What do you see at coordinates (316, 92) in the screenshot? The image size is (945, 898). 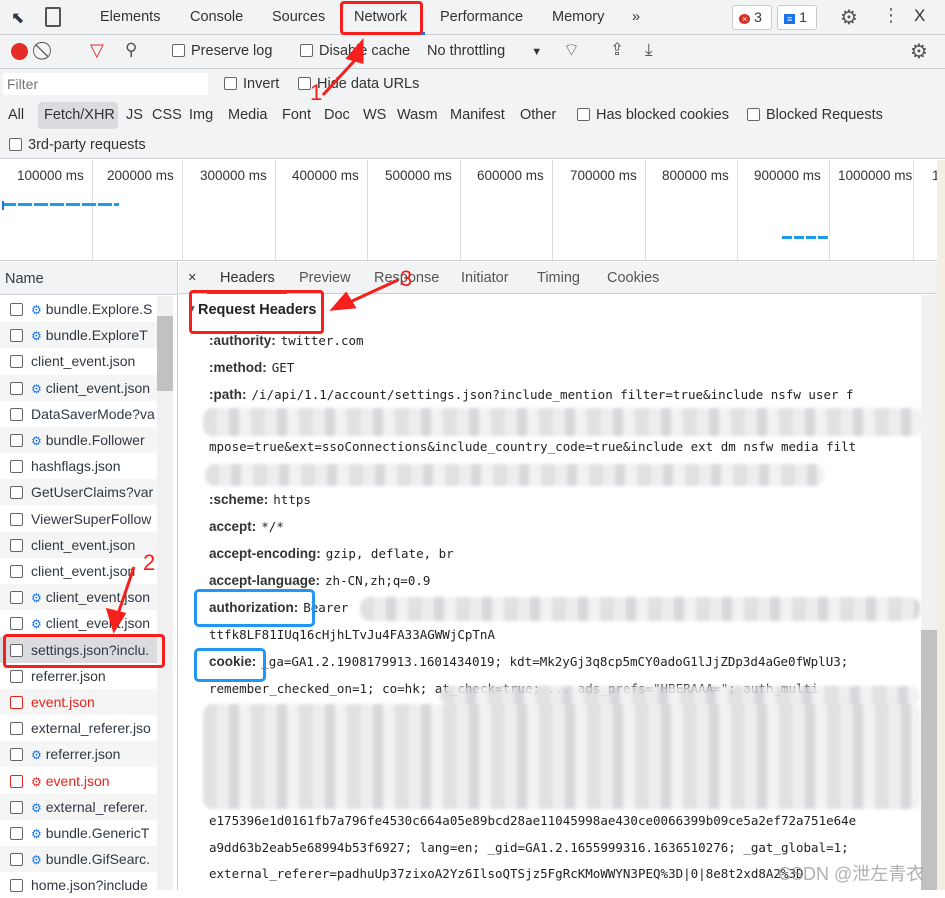 I see `annotation-number-1: 1` at bounding box center [316, 92].